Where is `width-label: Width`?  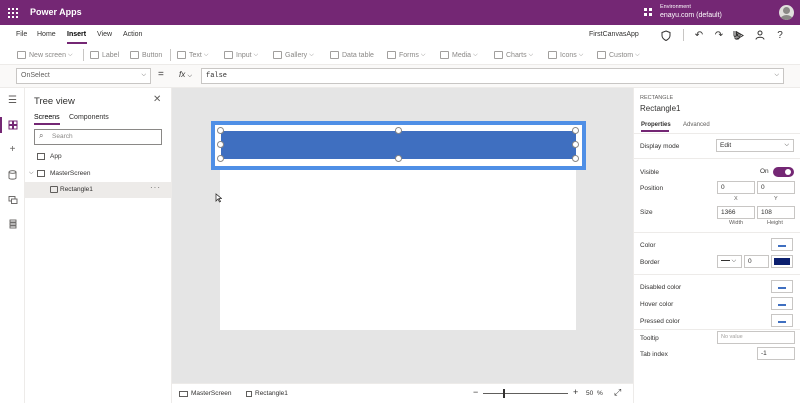
width-label: Width is located at coordinates (736, 223).